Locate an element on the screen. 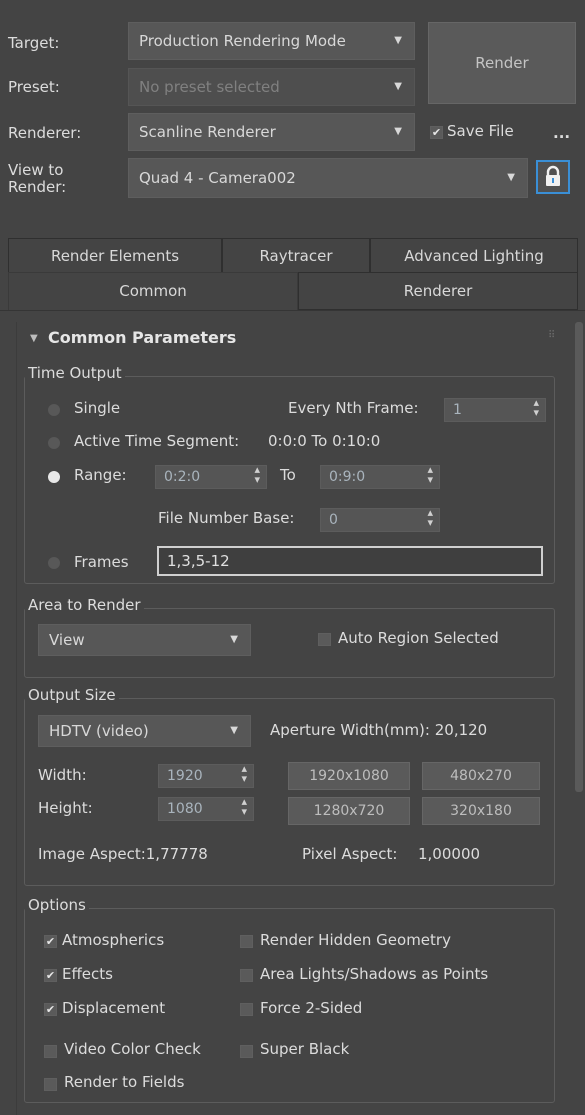  target-label: Target: is located at coordinates (34, 43).